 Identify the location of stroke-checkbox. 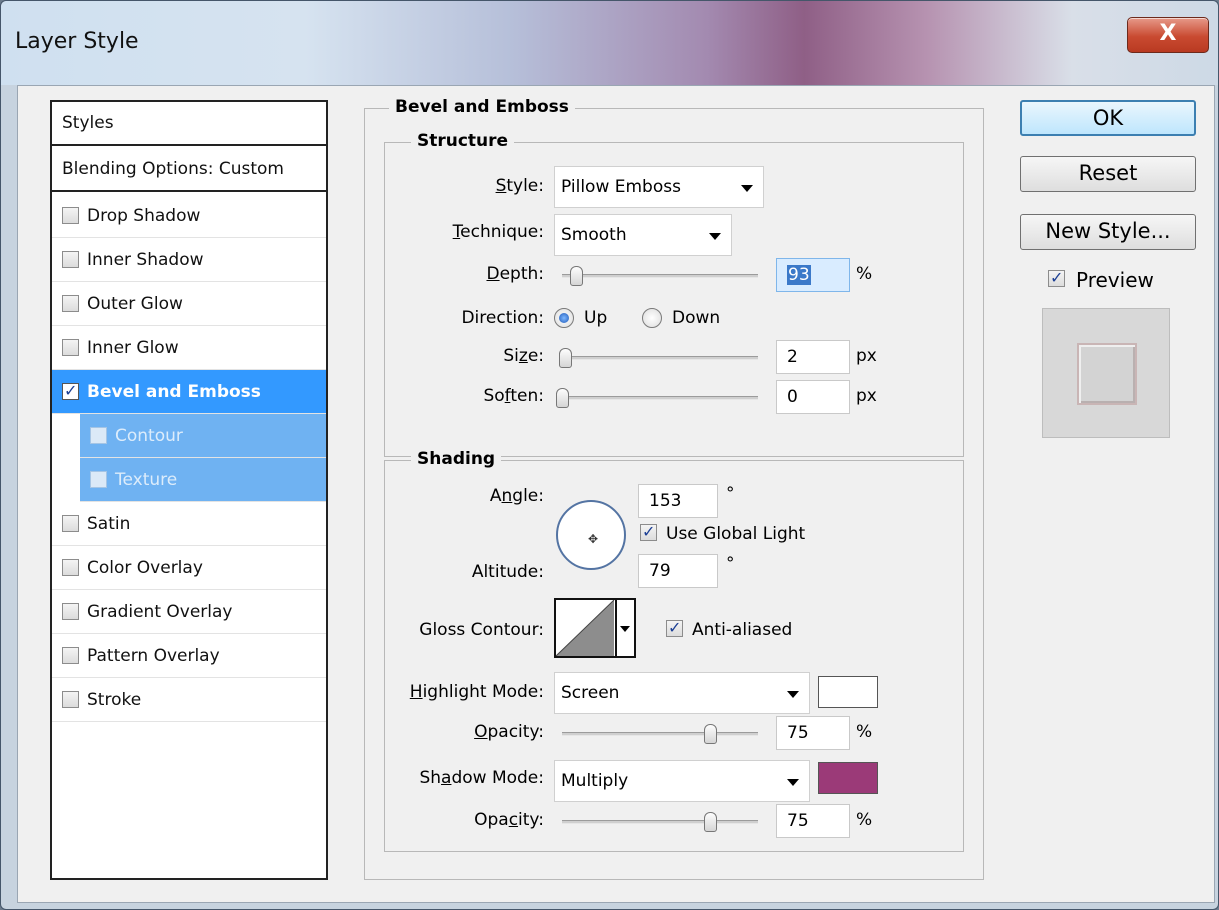
(70, 699).